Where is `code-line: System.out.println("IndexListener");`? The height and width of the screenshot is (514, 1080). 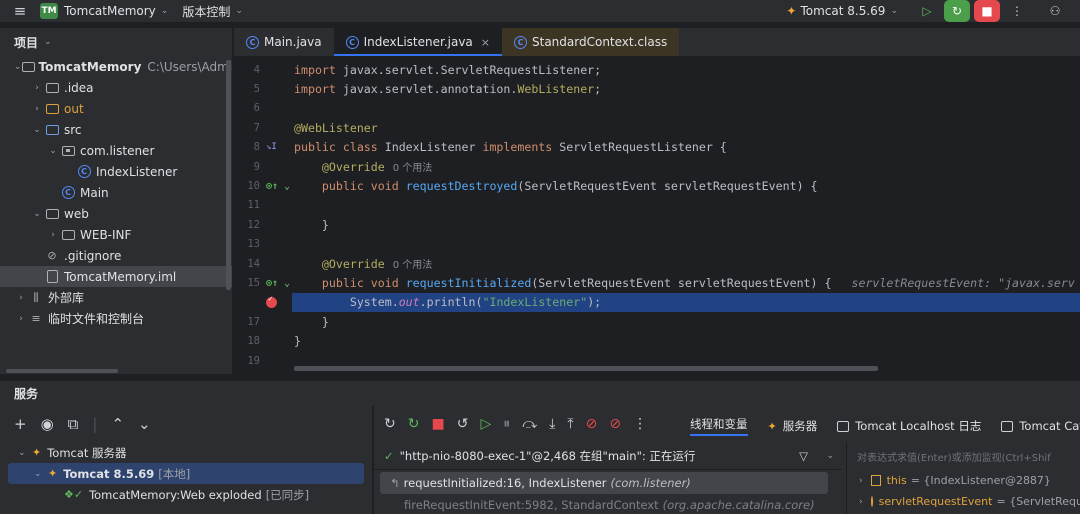
code-line: System.out.println("IndexListener"); is located at coordinates (657, 302).